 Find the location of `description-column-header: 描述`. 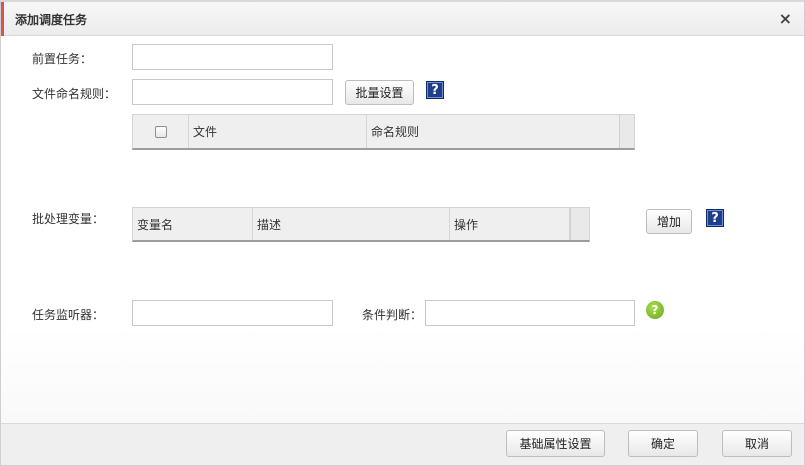

description-column-header: 描述 is located at coordinates (351, 224).